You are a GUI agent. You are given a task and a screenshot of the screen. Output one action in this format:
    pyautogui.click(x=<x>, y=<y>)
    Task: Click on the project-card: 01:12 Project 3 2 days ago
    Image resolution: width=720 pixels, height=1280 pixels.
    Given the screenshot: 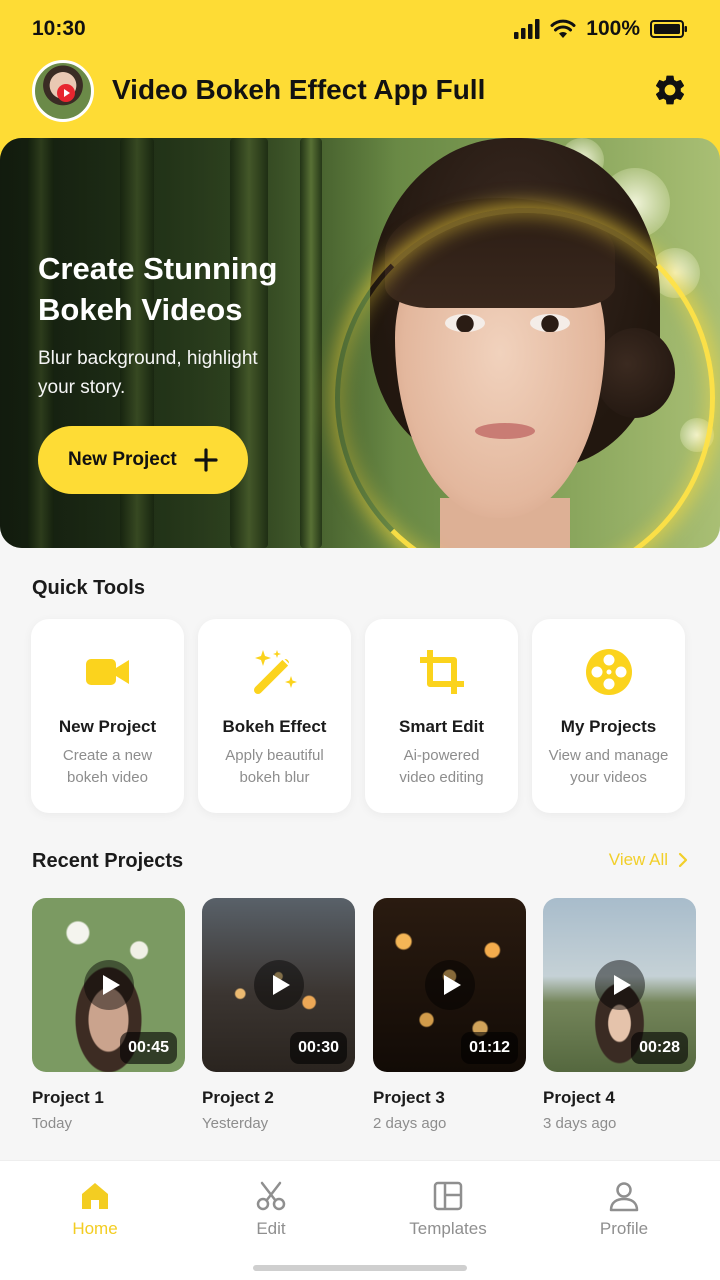 What is the action you would take?
    pyautogui.click(x=449, y=1015)
    